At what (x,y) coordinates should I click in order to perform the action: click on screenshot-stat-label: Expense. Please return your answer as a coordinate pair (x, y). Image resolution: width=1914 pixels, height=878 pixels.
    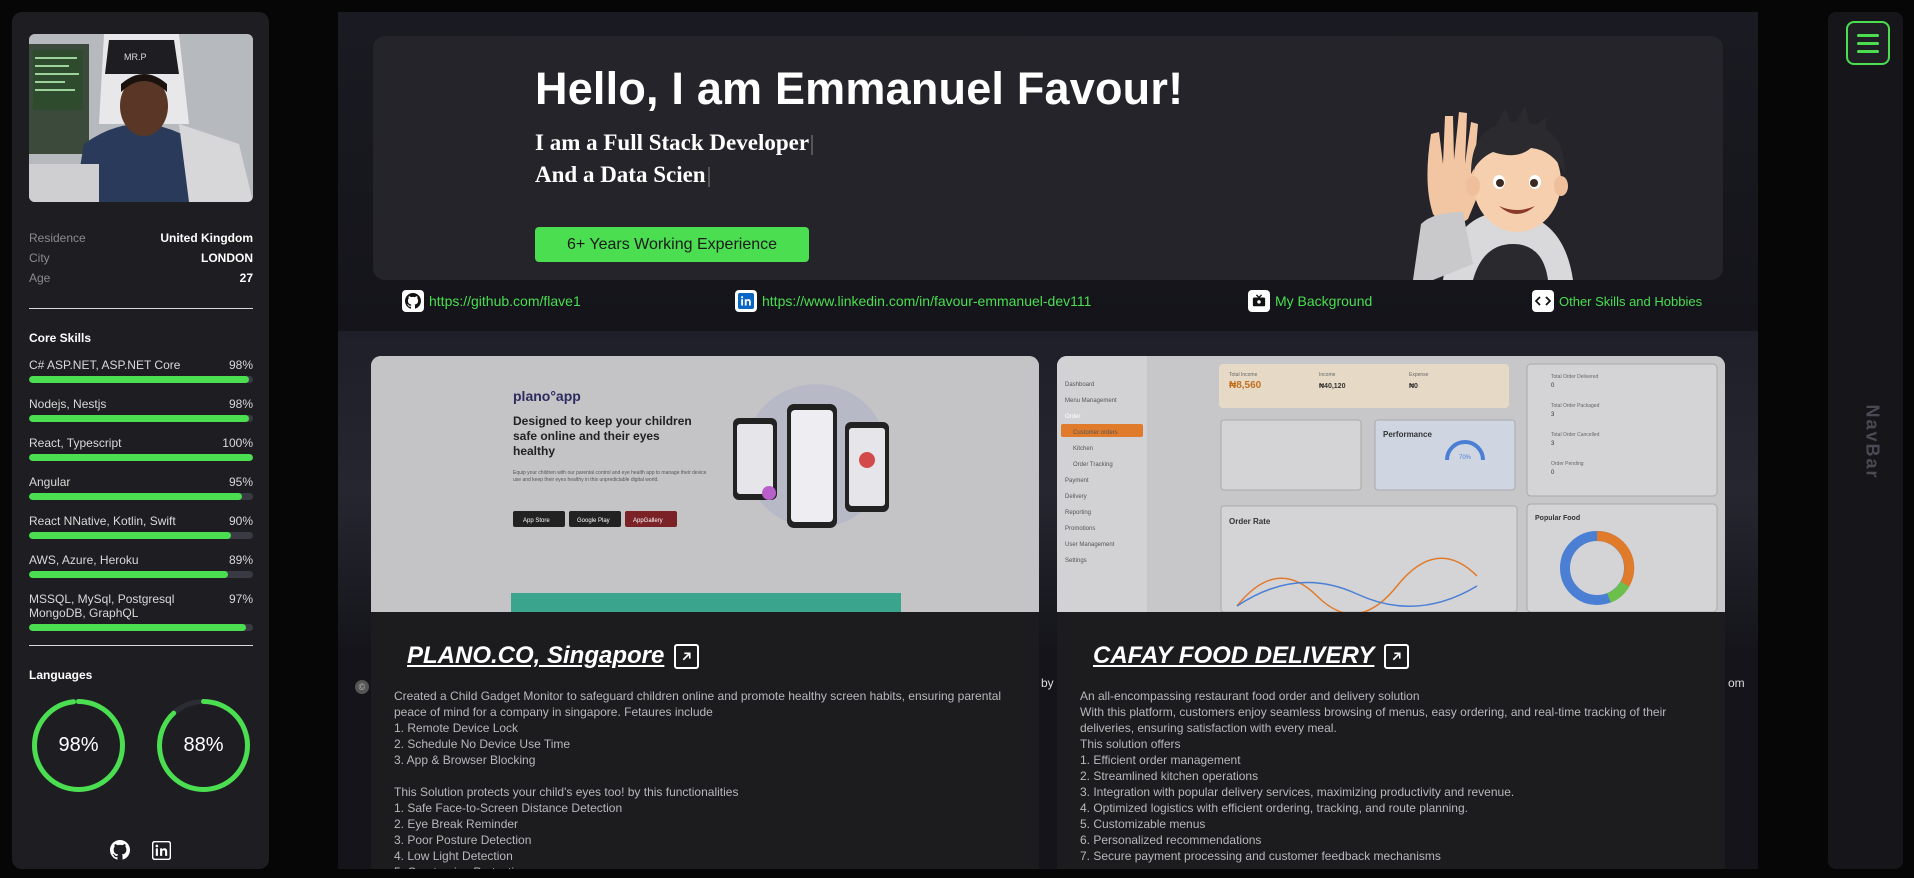
    Looking at the image, I should click on (1419, 375).